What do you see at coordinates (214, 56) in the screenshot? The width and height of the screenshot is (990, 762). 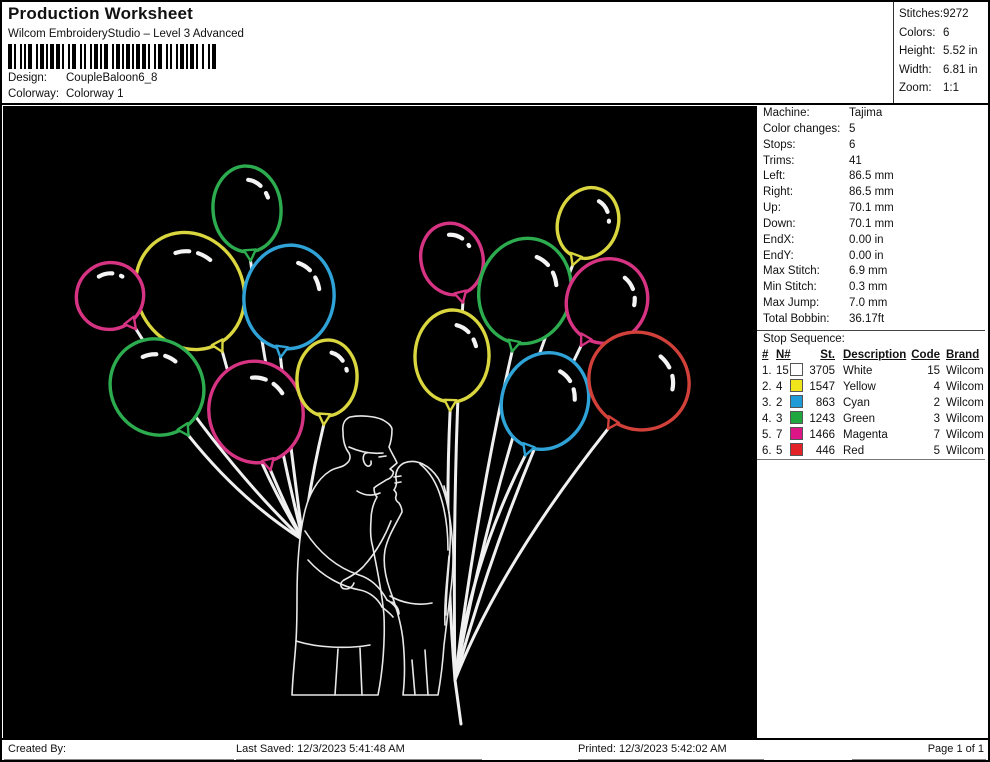 I see `barcode-bar` at bounding box center [214, 56].